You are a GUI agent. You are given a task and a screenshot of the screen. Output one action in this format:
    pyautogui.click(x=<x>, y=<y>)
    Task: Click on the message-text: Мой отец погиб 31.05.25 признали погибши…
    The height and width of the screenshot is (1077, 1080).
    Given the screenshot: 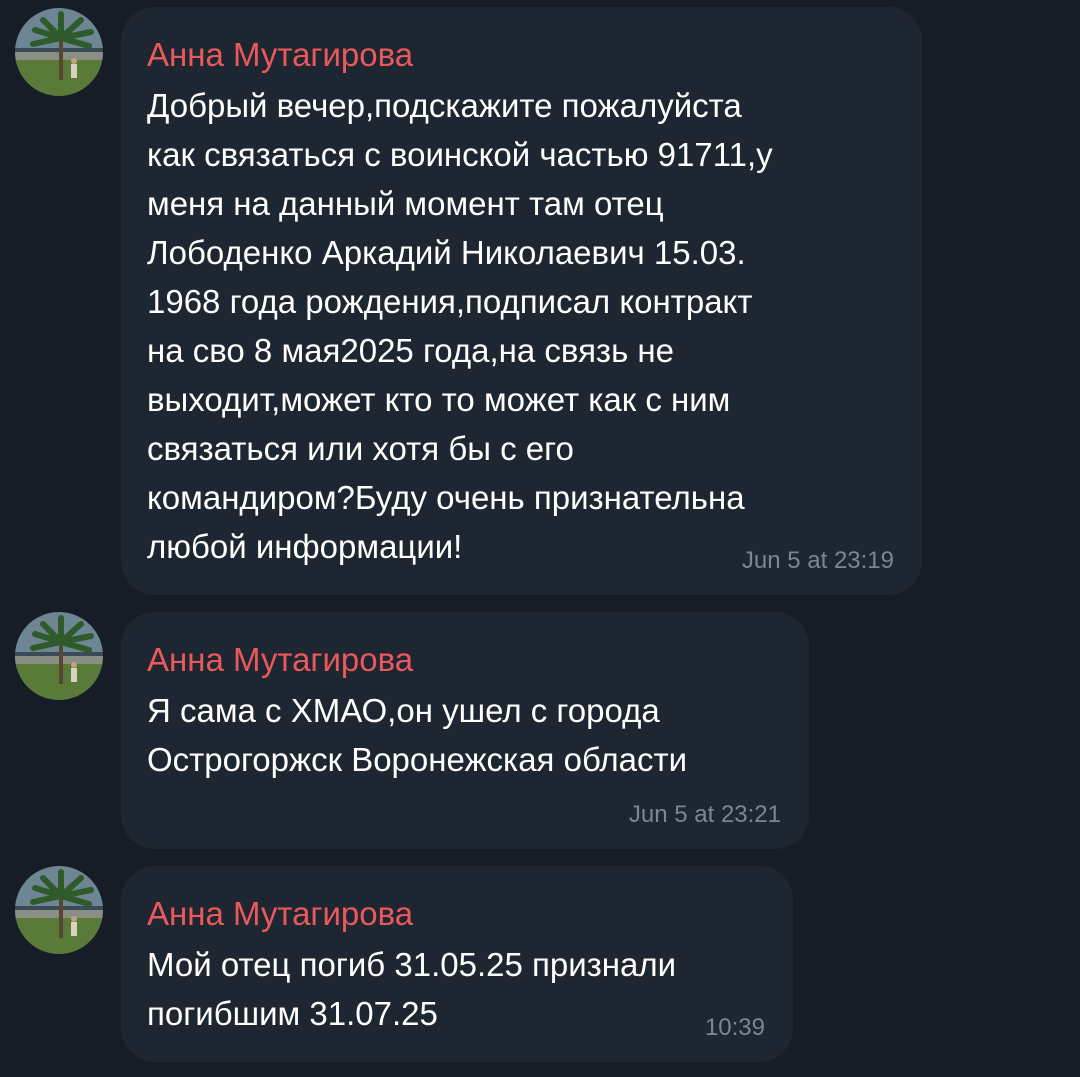 What is the action you would take?
    pyautogui.click(x=412, y=989)
    